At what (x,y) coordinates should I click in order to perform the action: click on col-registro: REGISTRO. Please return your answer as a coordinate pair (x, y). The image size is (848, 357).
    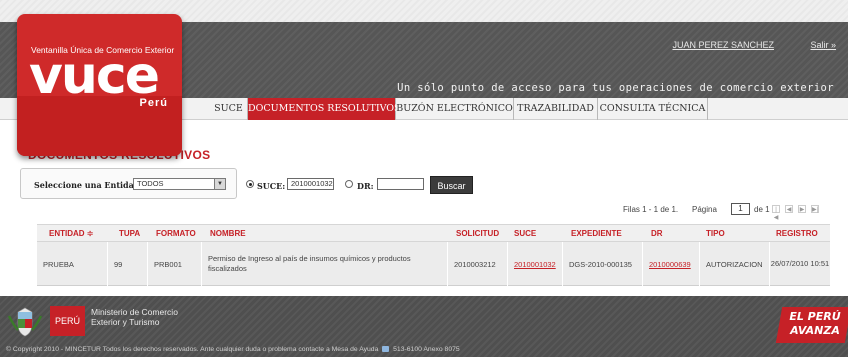
    Looking at the image, I should click on (797, 234).